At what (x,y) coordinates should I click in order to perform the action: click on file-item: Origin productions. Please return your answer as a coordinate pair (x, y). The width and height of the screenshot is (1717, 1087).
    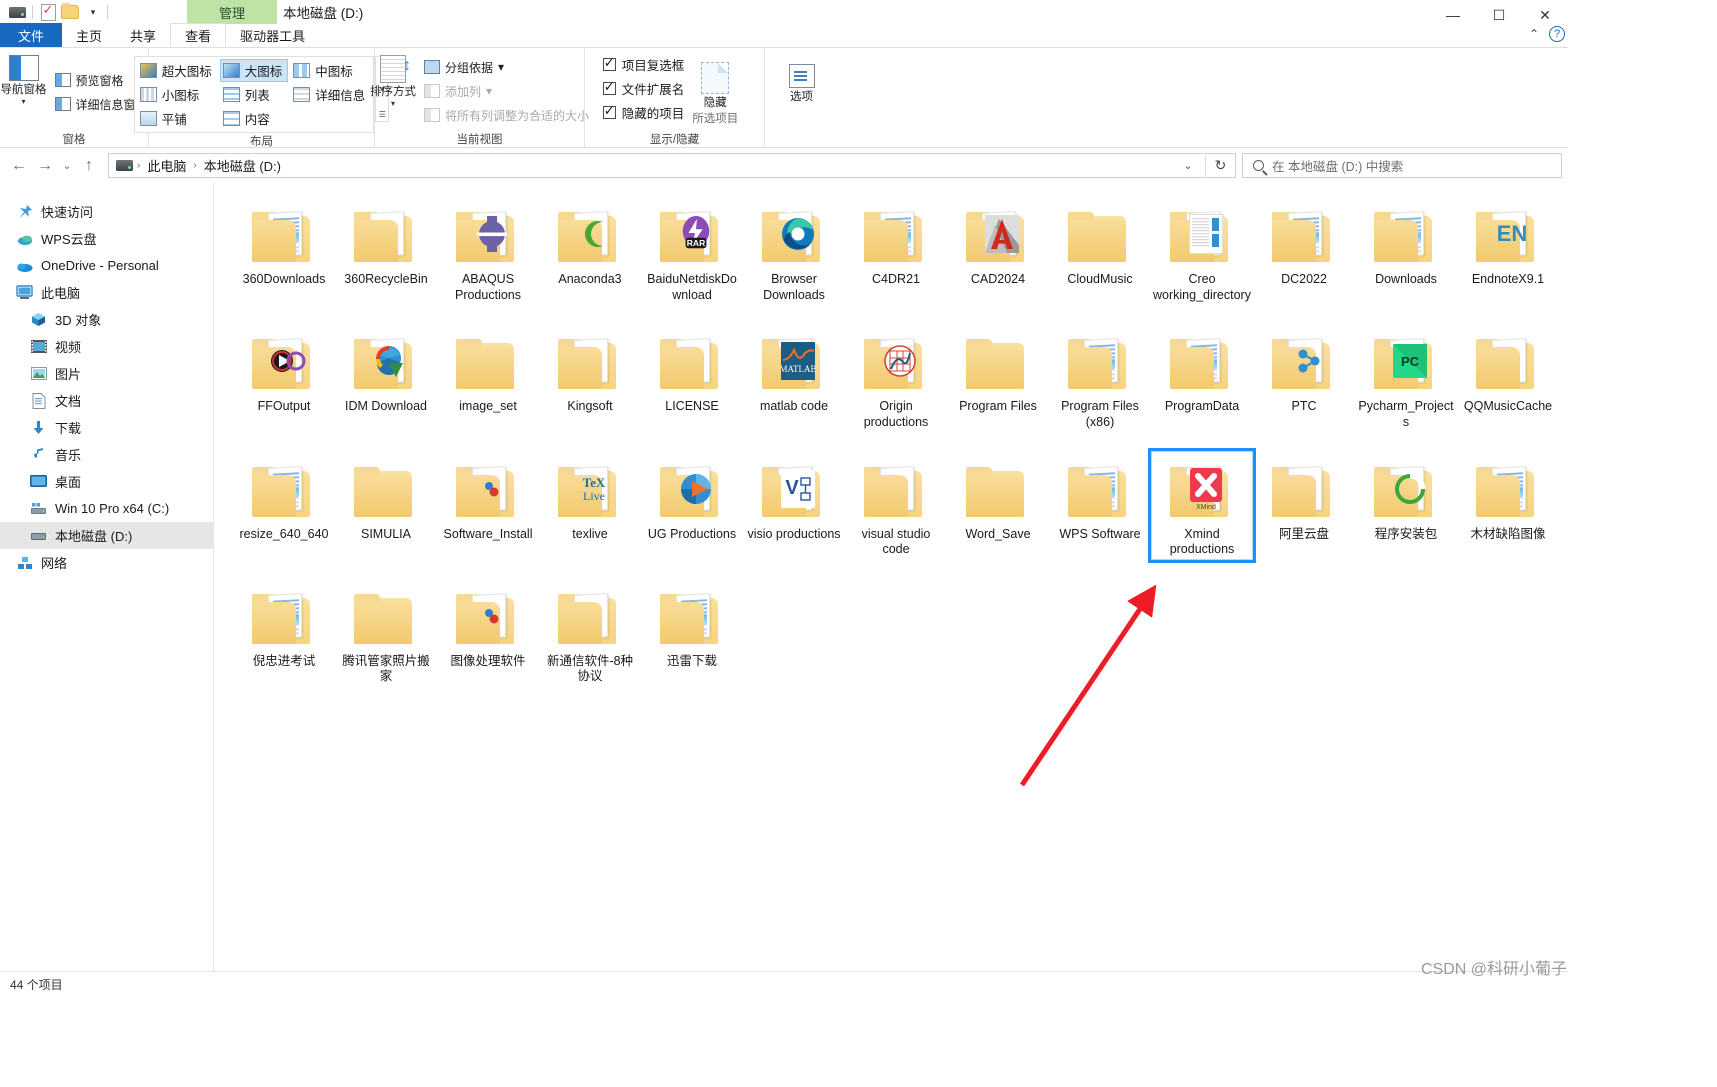
    Looking at the image, I should click on (896, 377).